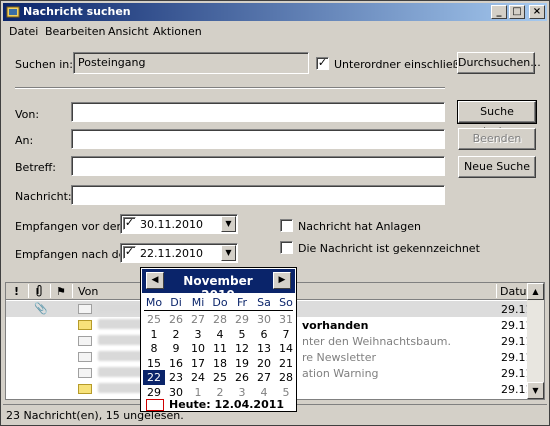 The image size is (550, 426). What do you see at coordinates (535, 390) in the screenshot?
I see `scroll-down-button: ▼` at bounding box center [535, 390].